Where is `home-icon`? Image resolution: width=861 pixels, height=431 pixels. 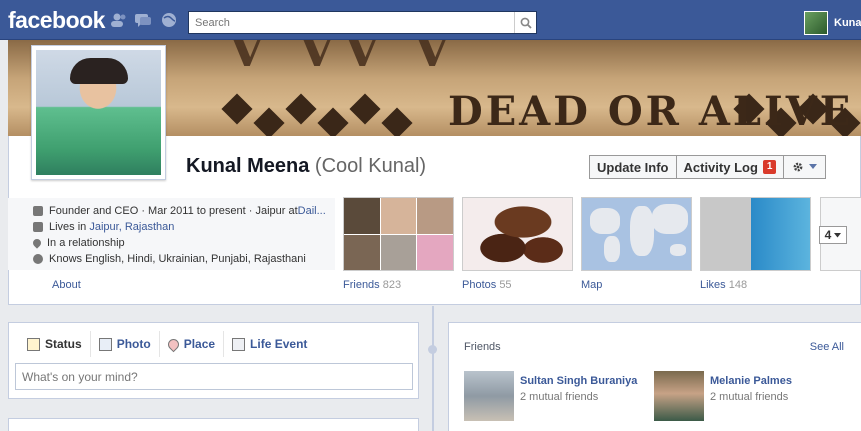
home-icon is located at coordinates (38, 227).